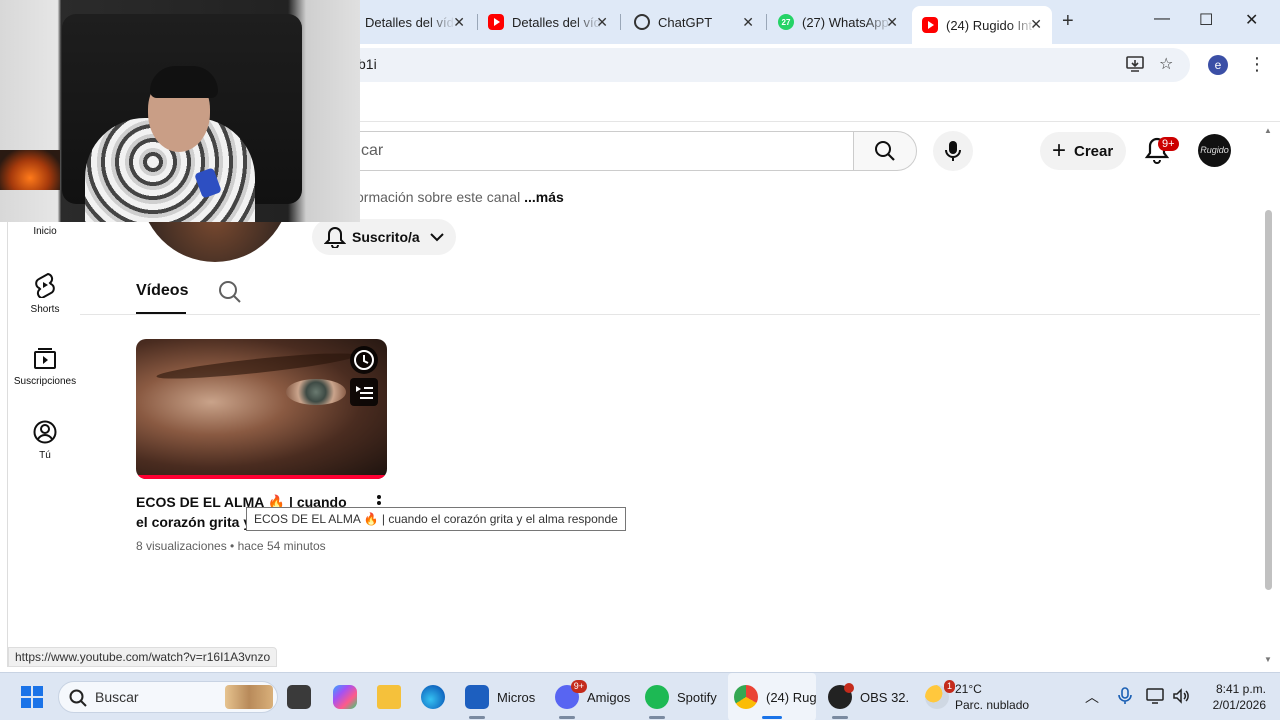 The height and width of the screenshot is (720, 1280). Describe the element at coordinates (249, 697) in the screenshot. I see `search-highlight-image` at that location.